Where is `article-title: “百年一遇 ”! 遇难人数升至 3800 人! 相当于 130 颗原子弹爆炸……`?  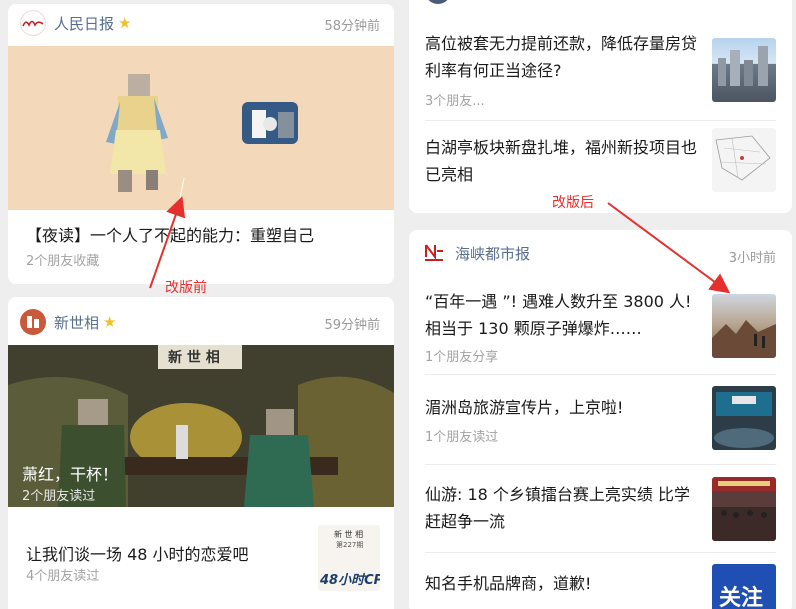
article-title: “百年一遇 ”! 遇难人数升至 3800 人! 相当于 130 颗原子弹爆炸…… is located at coordinates (565, 315).